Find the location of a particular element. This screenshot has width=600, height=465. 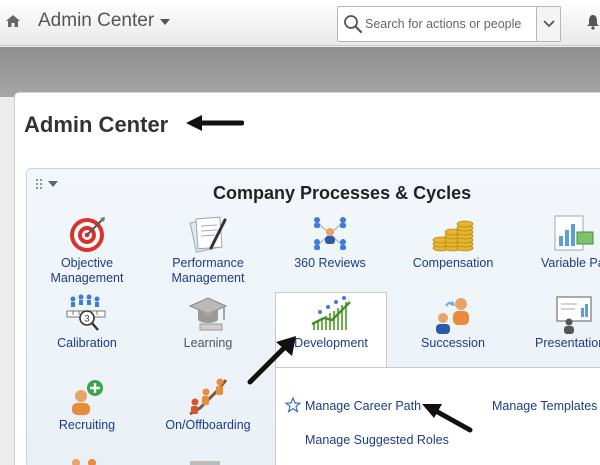

people-network-icon is located at coordinates (330, 233).